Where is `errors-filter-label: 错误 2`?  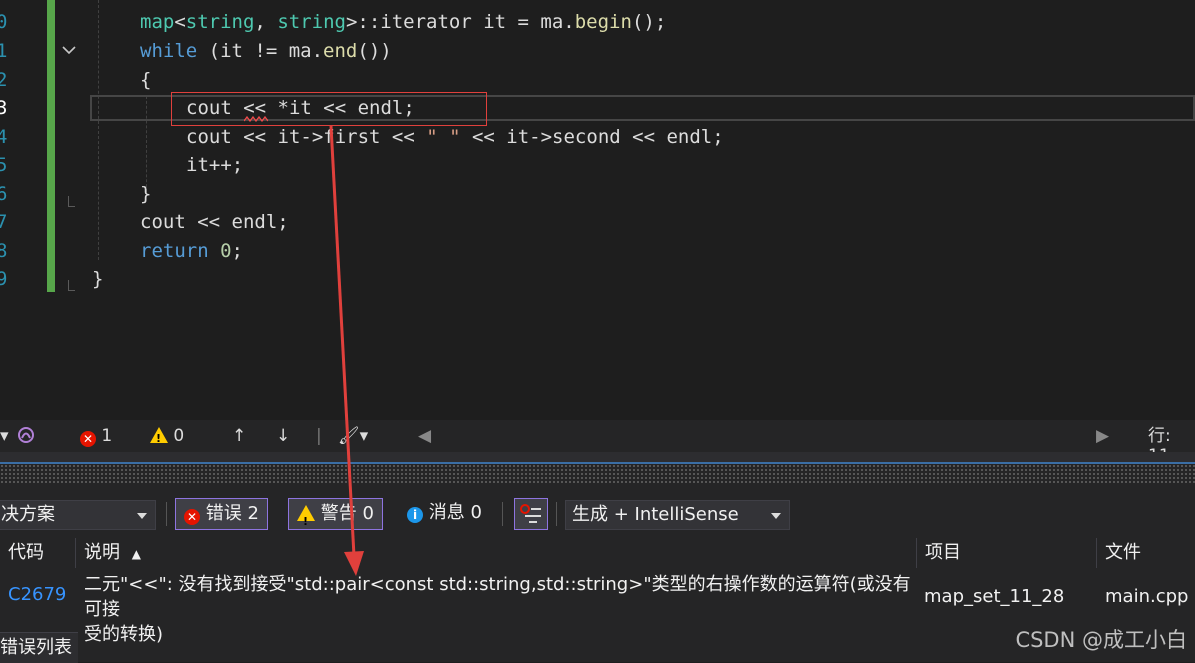
errors-filter-label: 错误 2 is located at coordinates (232, 513).